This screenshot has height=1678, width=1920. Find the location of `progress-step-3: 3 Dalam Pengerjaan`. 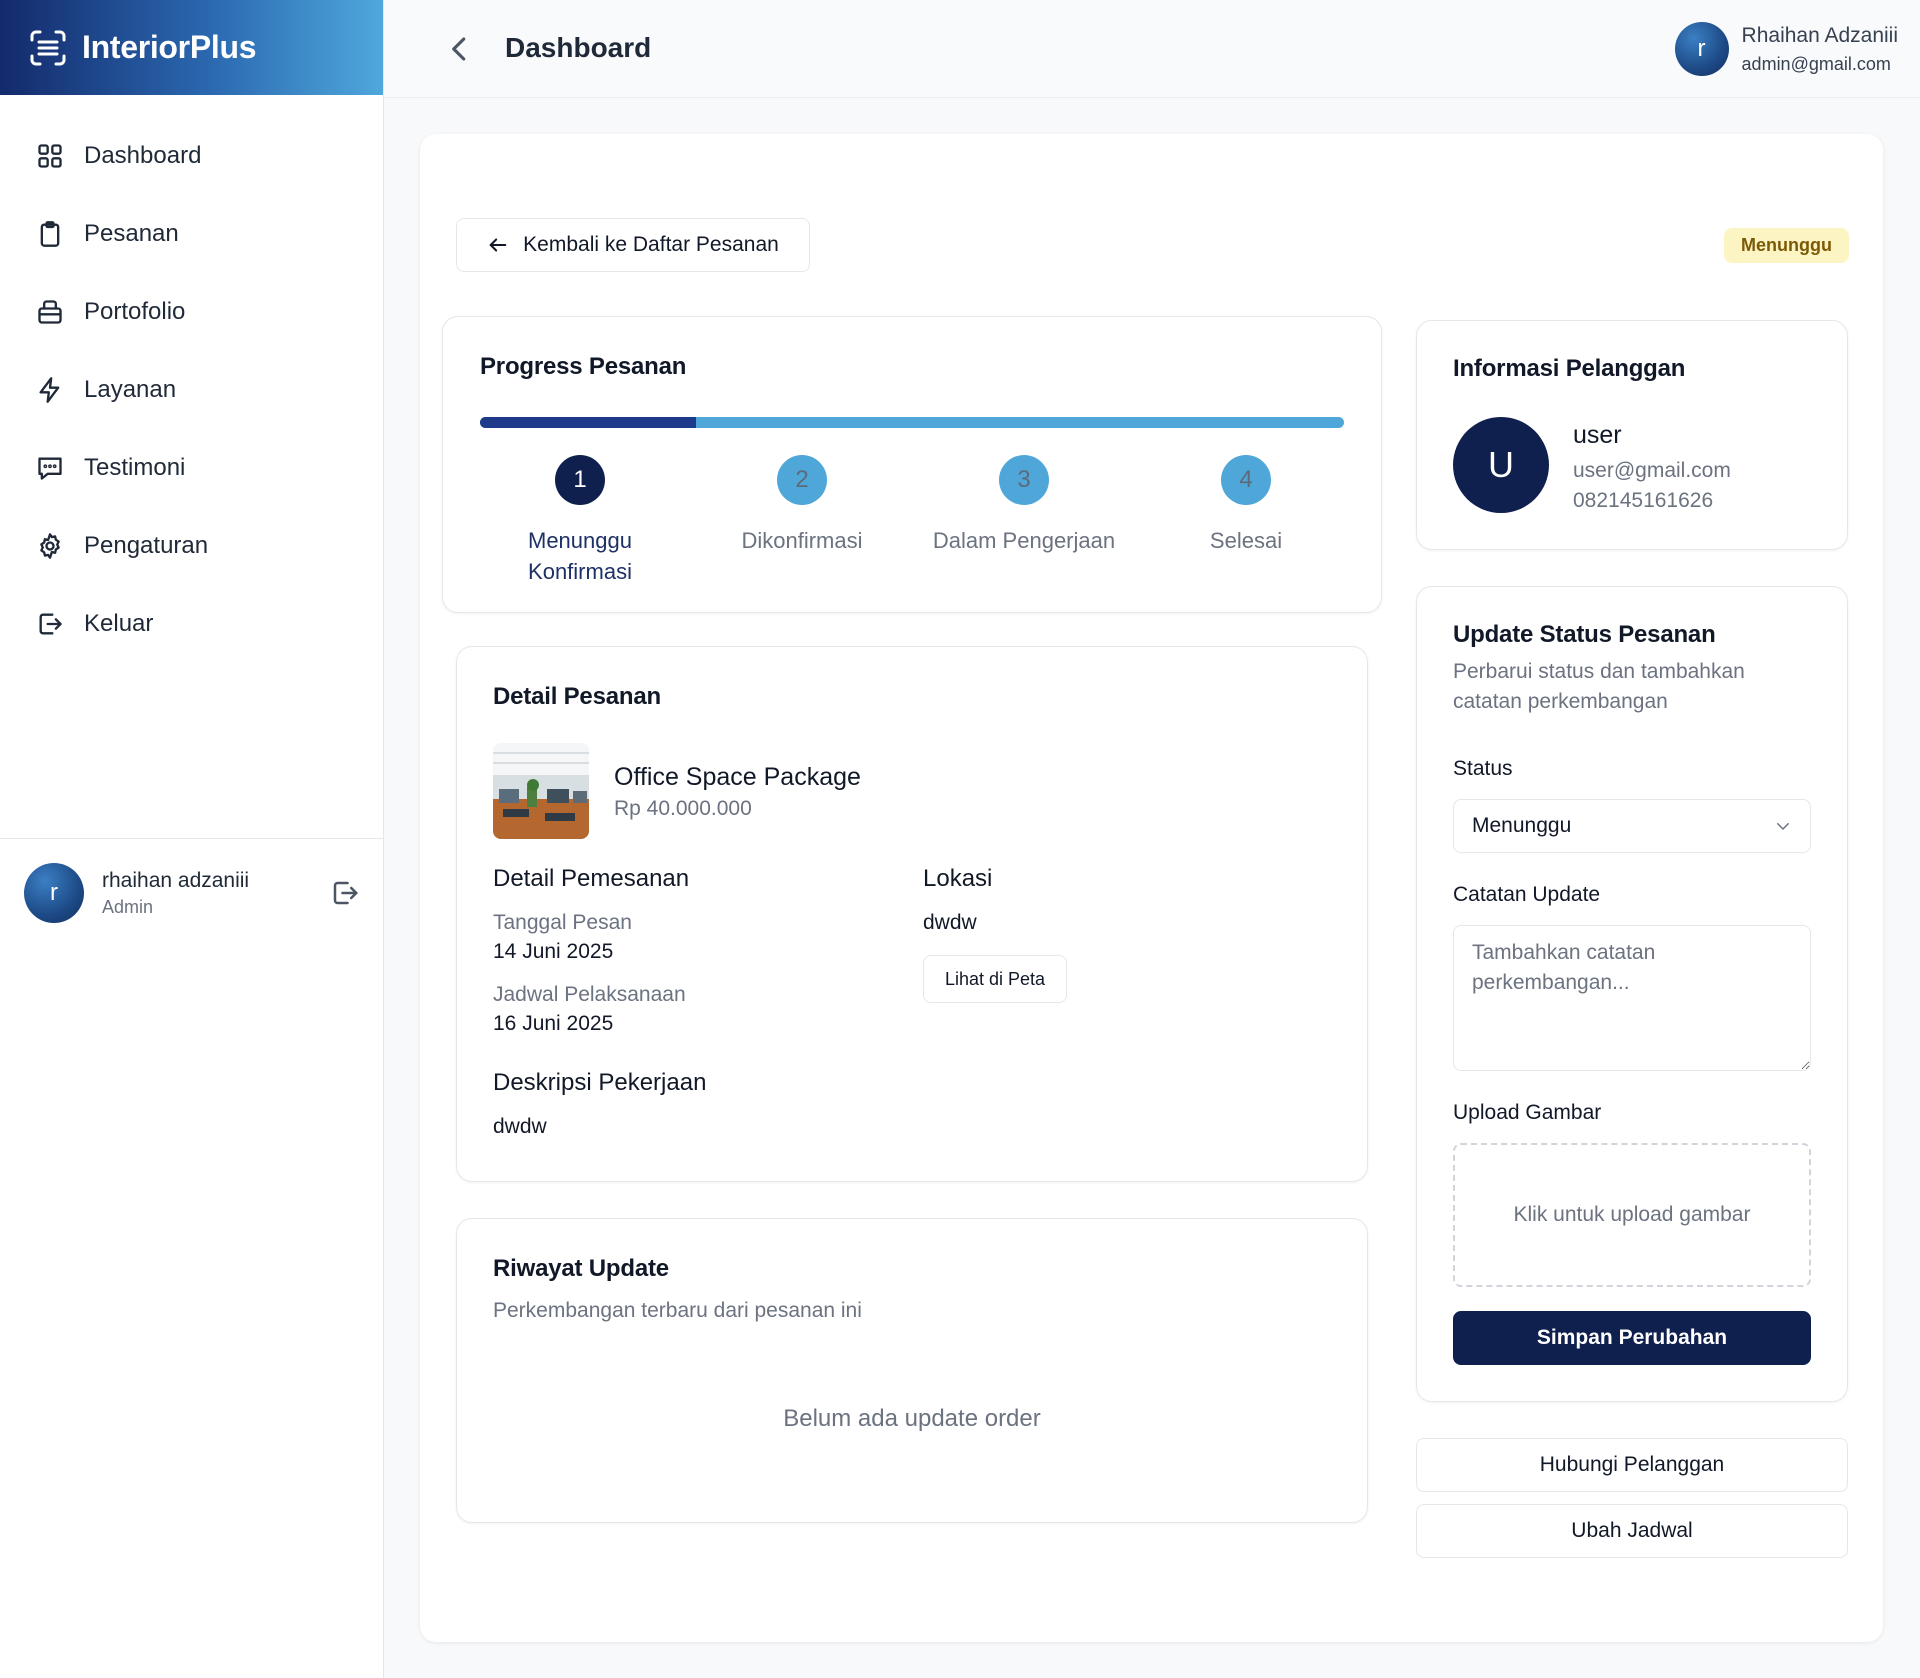

progress-step-3: 3 Dalam Pengerjaan is located at coordinates (1024, 505).